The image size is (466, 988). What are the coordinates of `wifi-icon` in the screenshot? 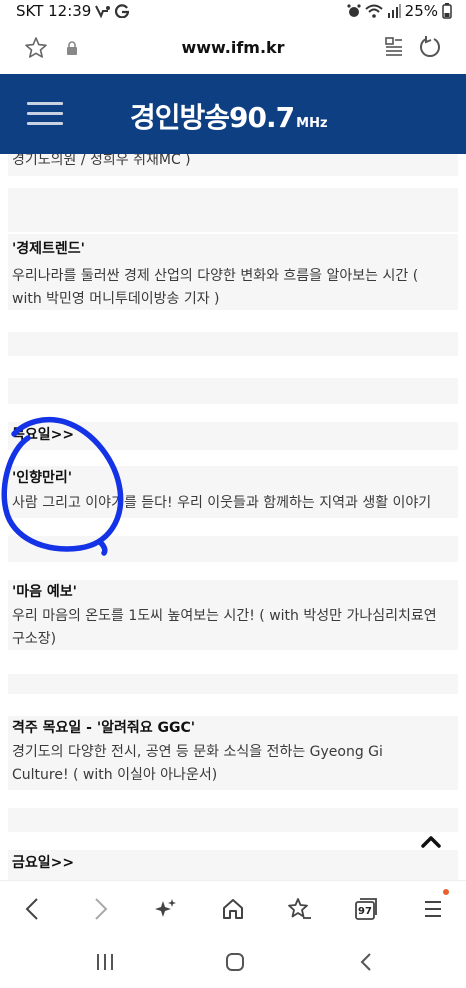 It's located at (373, 11).